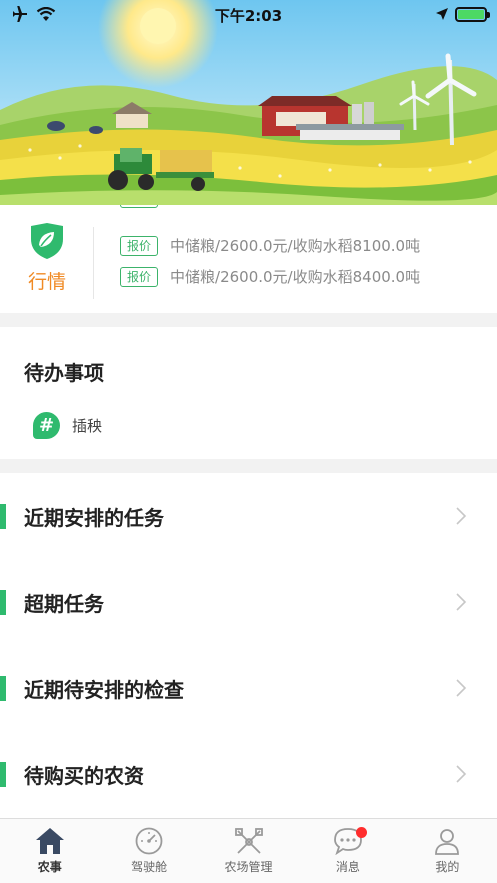  Describe the element at coordinates (84, 775) in the screenshot. I see `list-item-label: 待购买的农资` at that location.